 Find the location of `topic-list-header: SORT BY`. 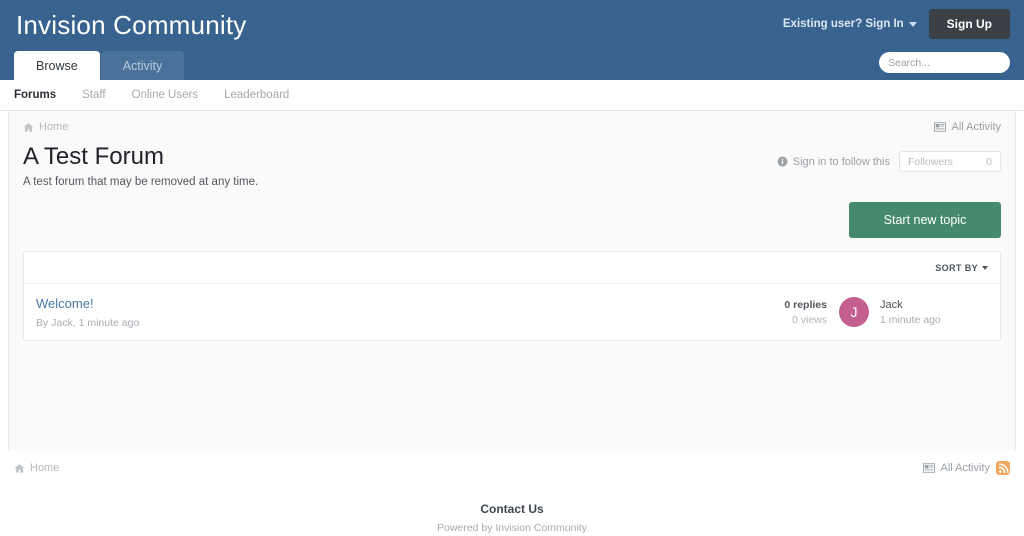

topic-list-header: SORT BY is located at coordinates (512, 268).